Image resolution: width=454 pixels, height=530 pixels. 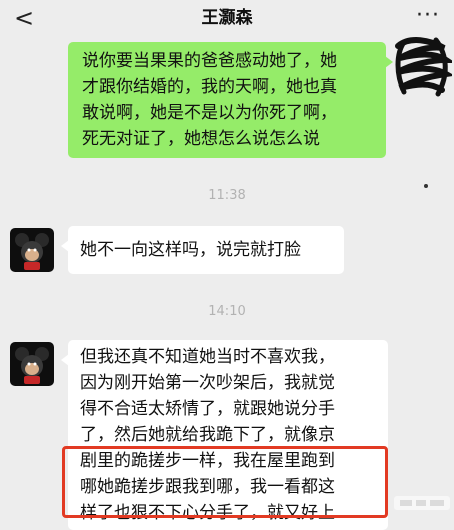 I want to click on message-line: 因为刚开始第一次吵架后，我就觉, so click(x=207, y=383).